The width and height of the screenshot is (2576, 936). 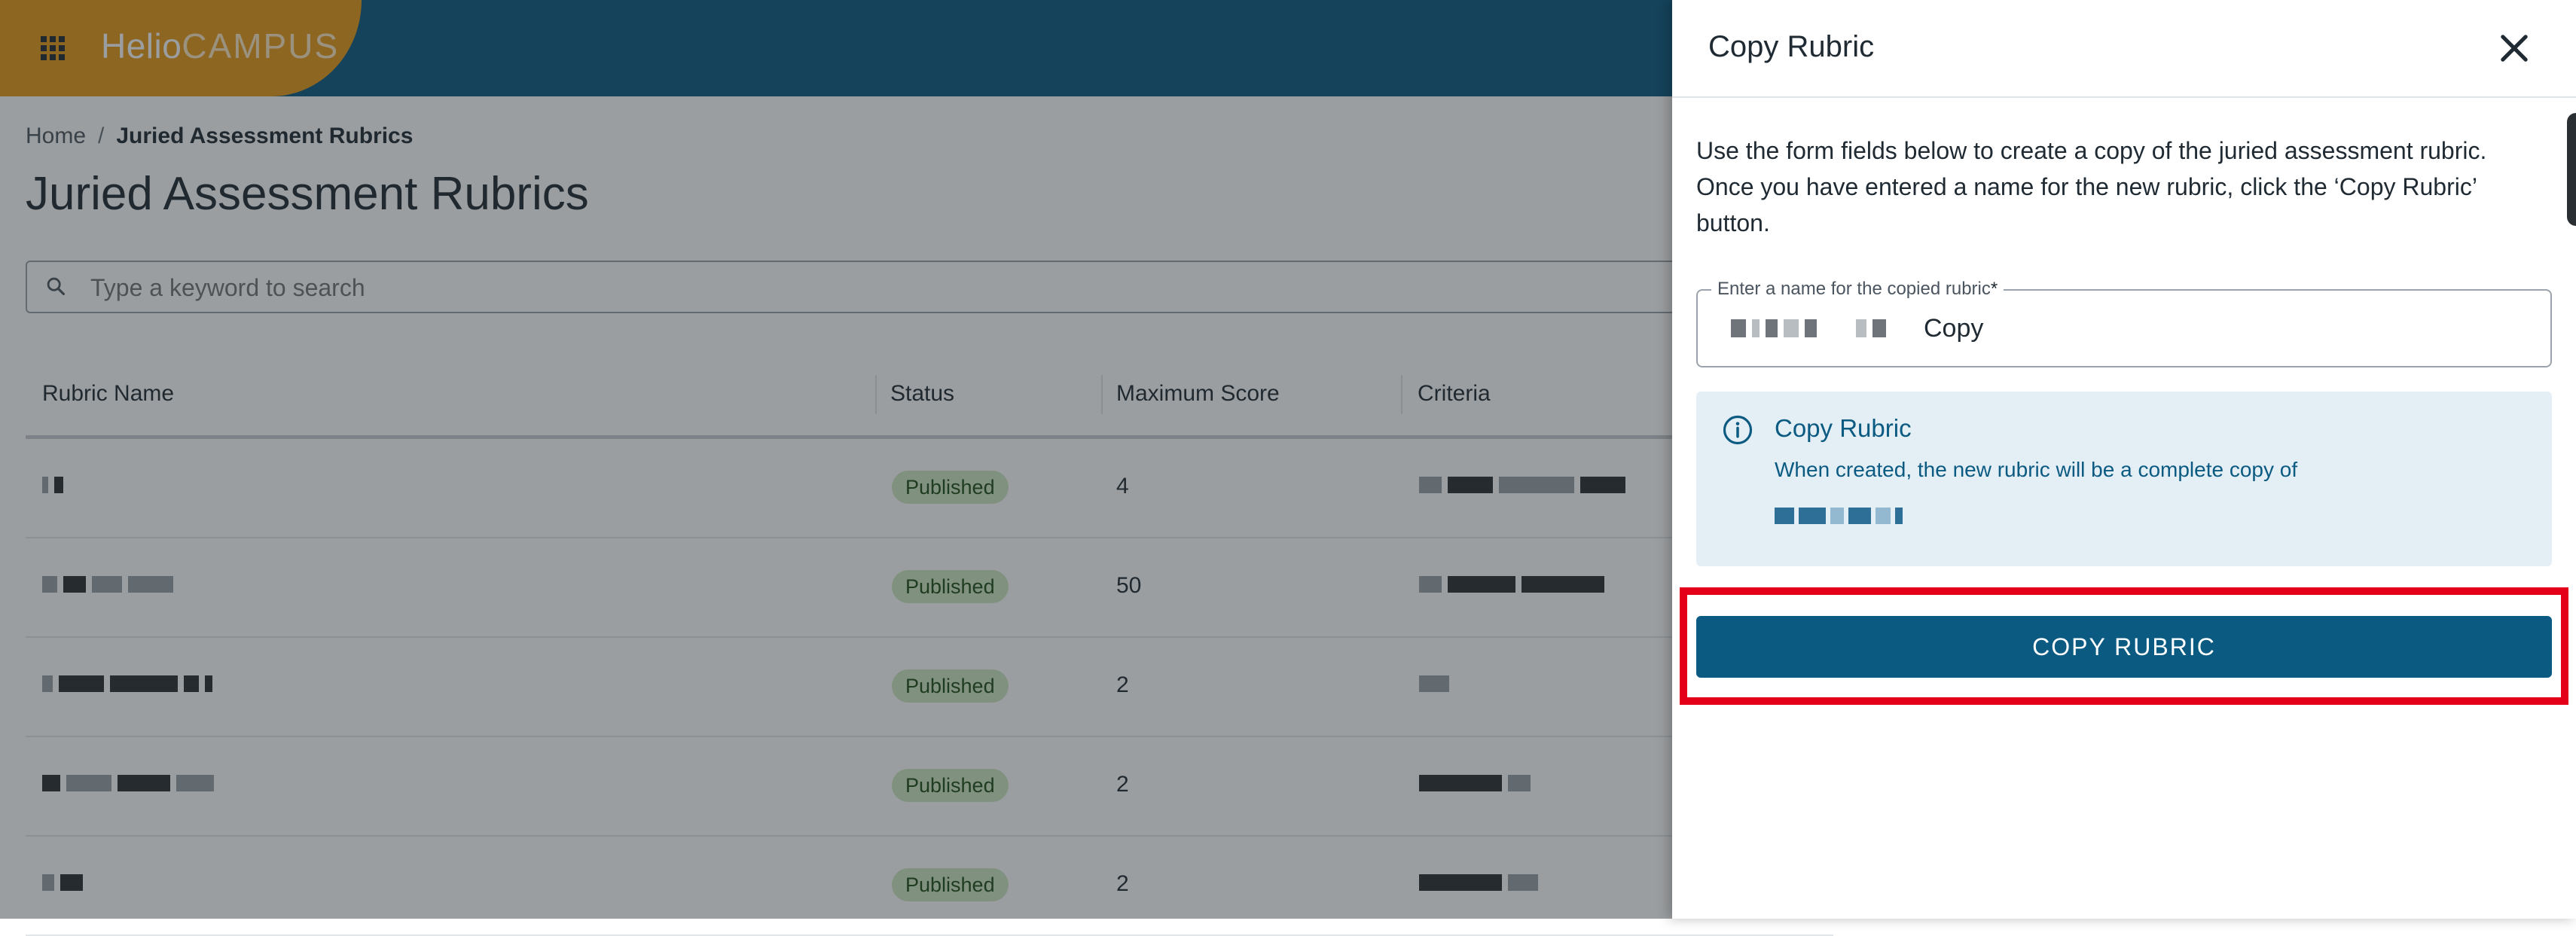 I want to click on drawer-header: Copy Rubric, so click(x=2124, y=49).